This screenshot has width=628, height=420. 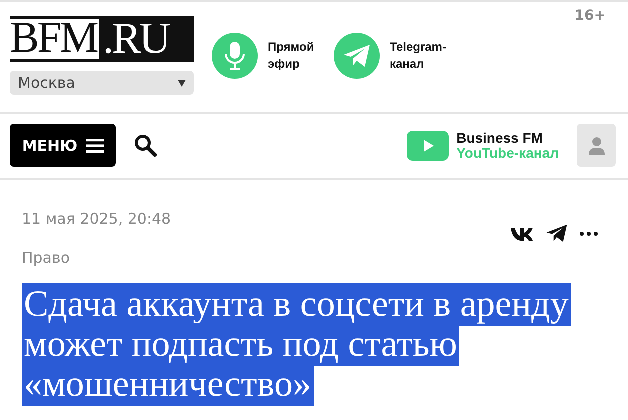 I want to click on vk-icon, so click(x=522, y=233).